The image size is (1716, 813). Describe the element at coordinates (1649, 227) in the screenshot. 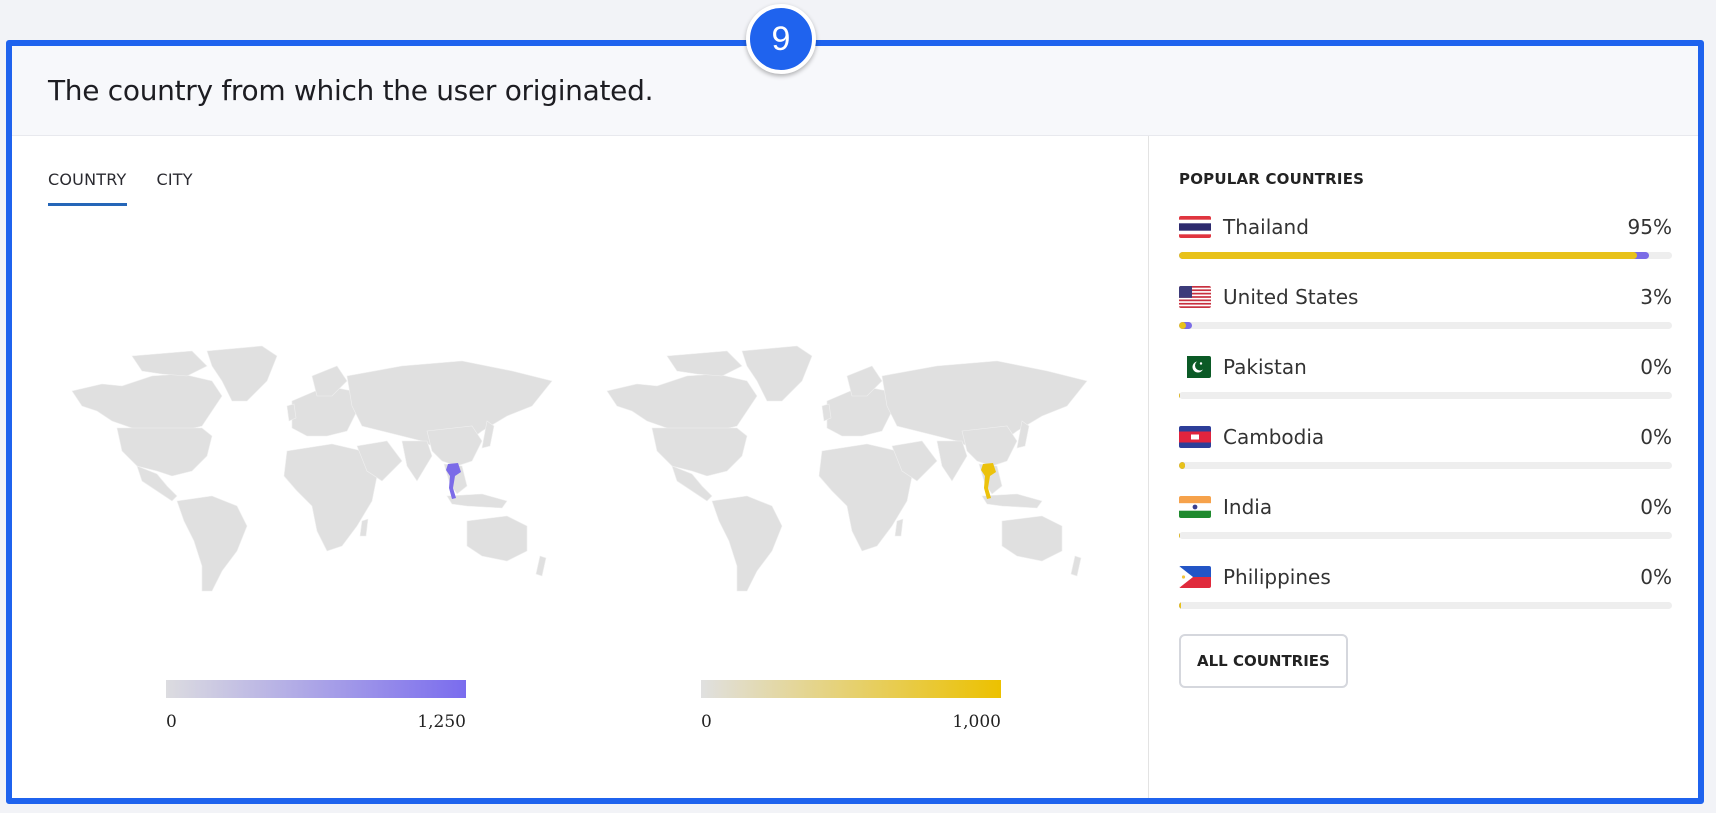

I see `country-percent: 95%` at that location.